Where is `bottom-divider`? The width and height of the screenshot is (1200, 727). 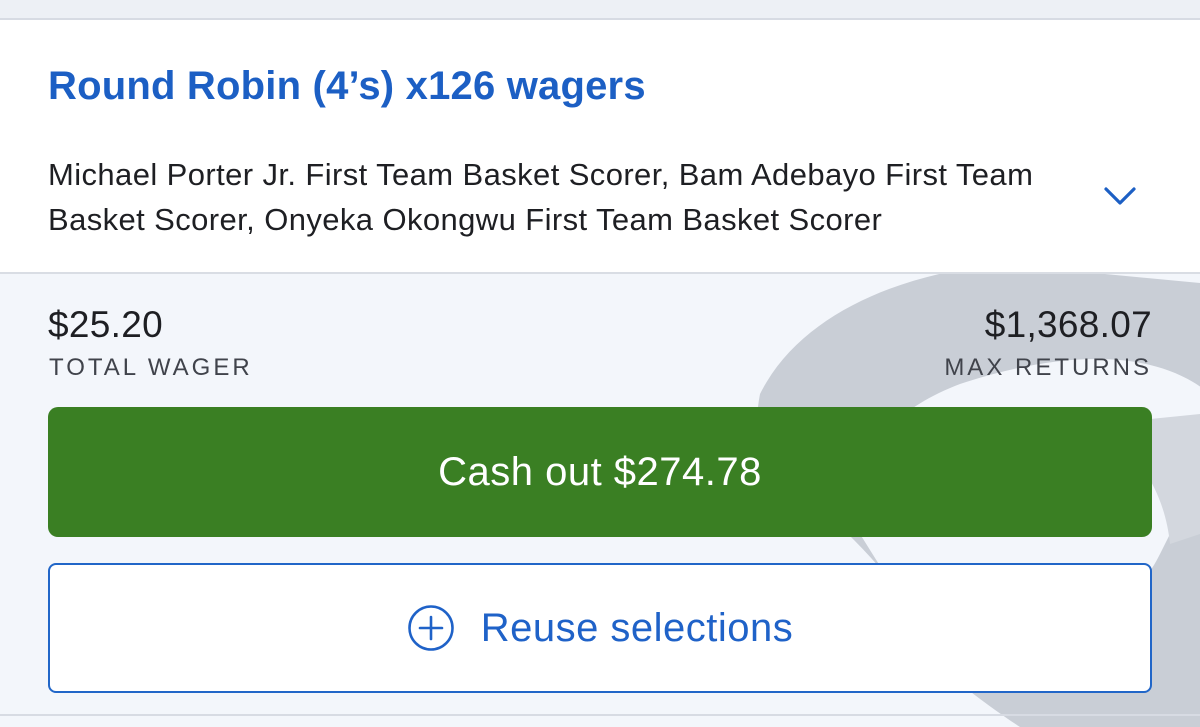 bottom-divider is located at coordinates (600, 715).